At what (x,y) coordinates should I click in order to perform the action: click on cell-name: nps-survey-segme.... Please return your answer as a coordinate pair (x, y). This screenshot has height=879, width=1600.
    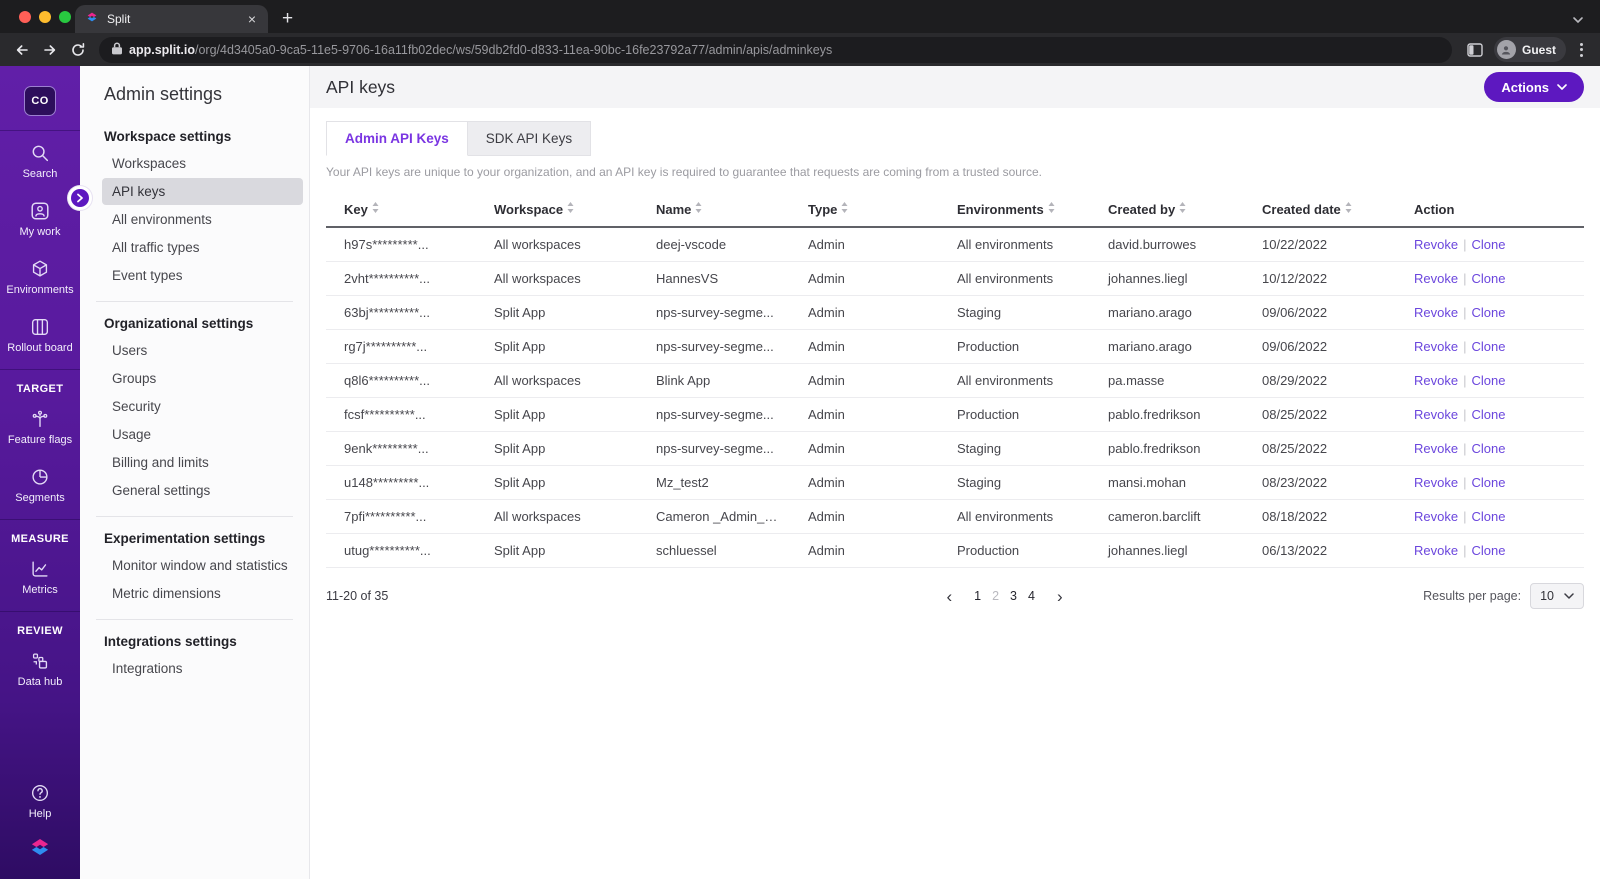
    Looking at the image, I should click on (714, 448).